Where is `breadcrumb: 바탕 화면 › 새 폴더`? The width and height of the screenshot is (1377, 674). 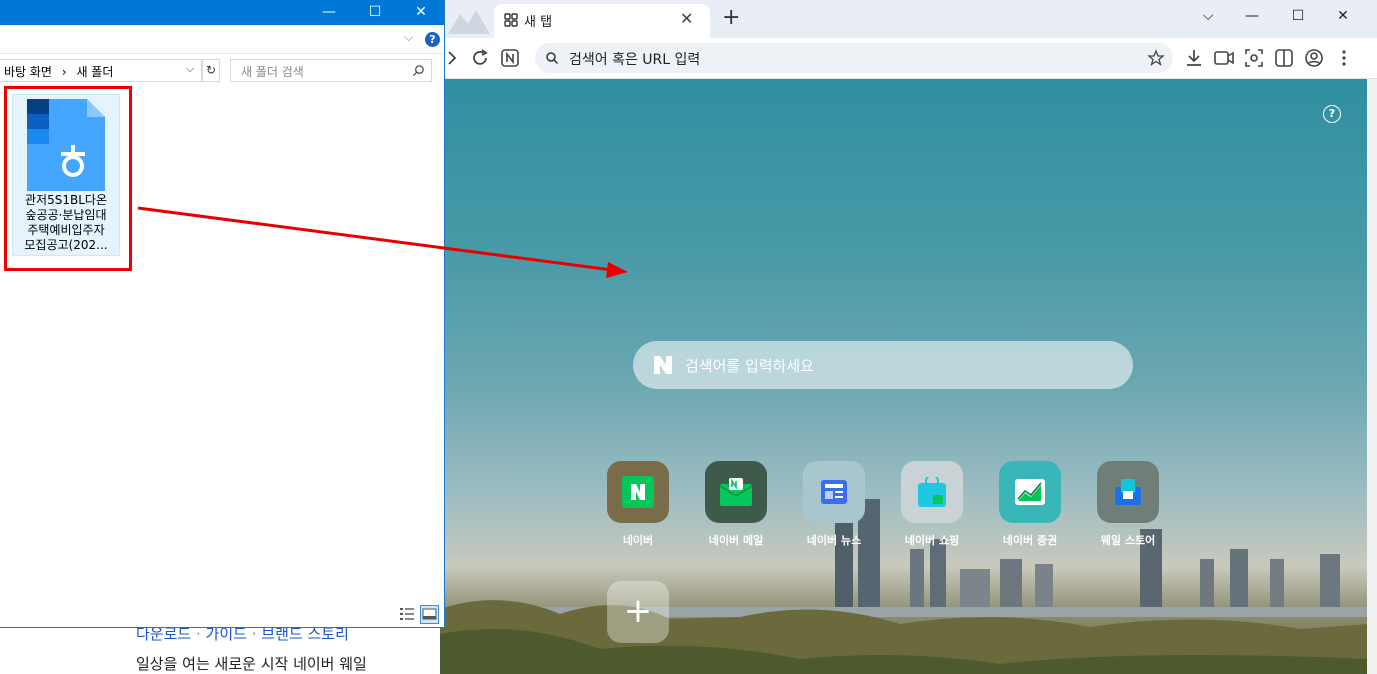
breadcrumb: 바탕 화면 › 새 폴더 is located at coordinates (58, 71).